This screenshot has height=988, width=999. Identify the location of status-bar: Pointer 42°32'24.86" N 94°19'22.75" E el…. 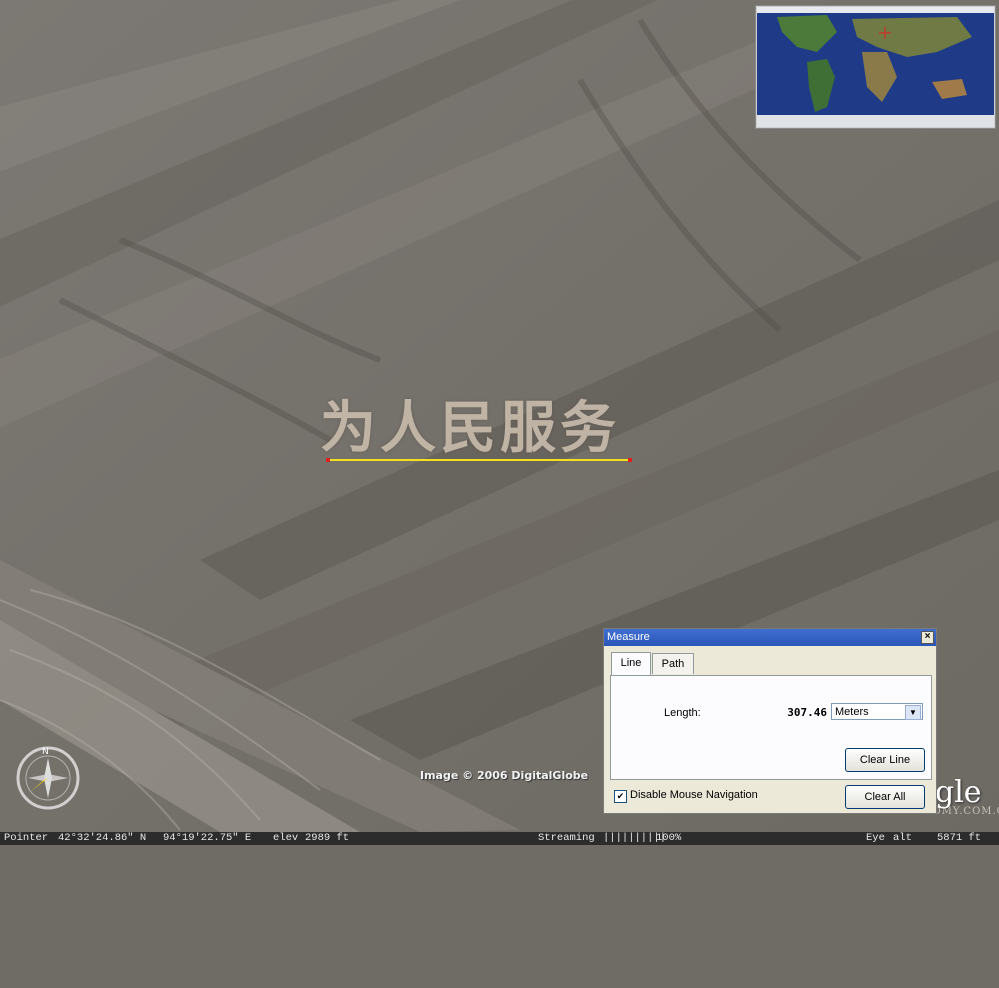
(499, 838).